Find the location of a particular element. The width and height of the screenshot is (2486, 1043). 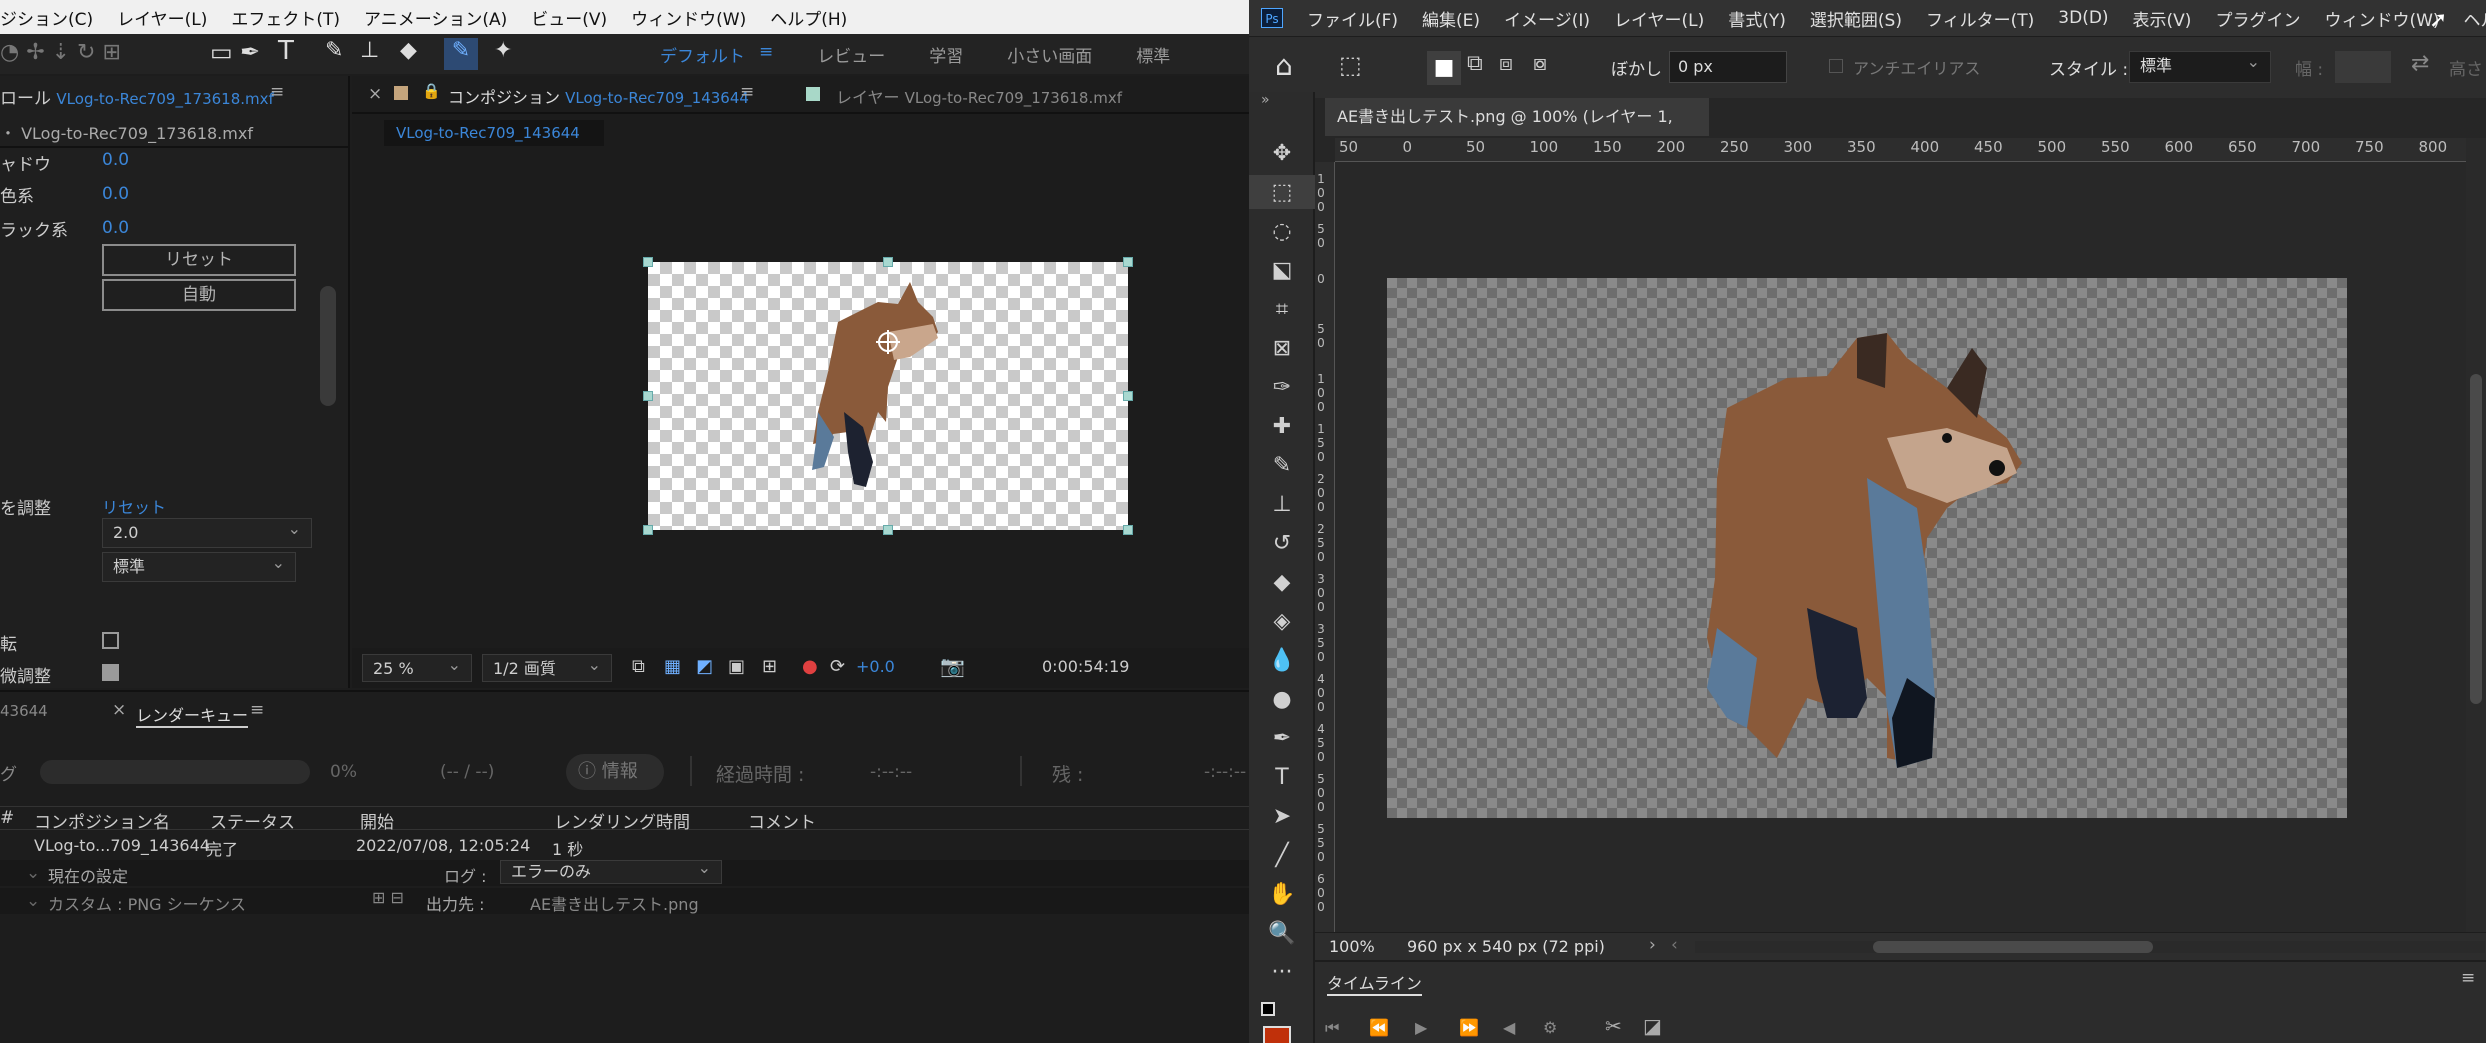

ae-menu-item: エフェクト(T) is located at coordinates (285, 17).